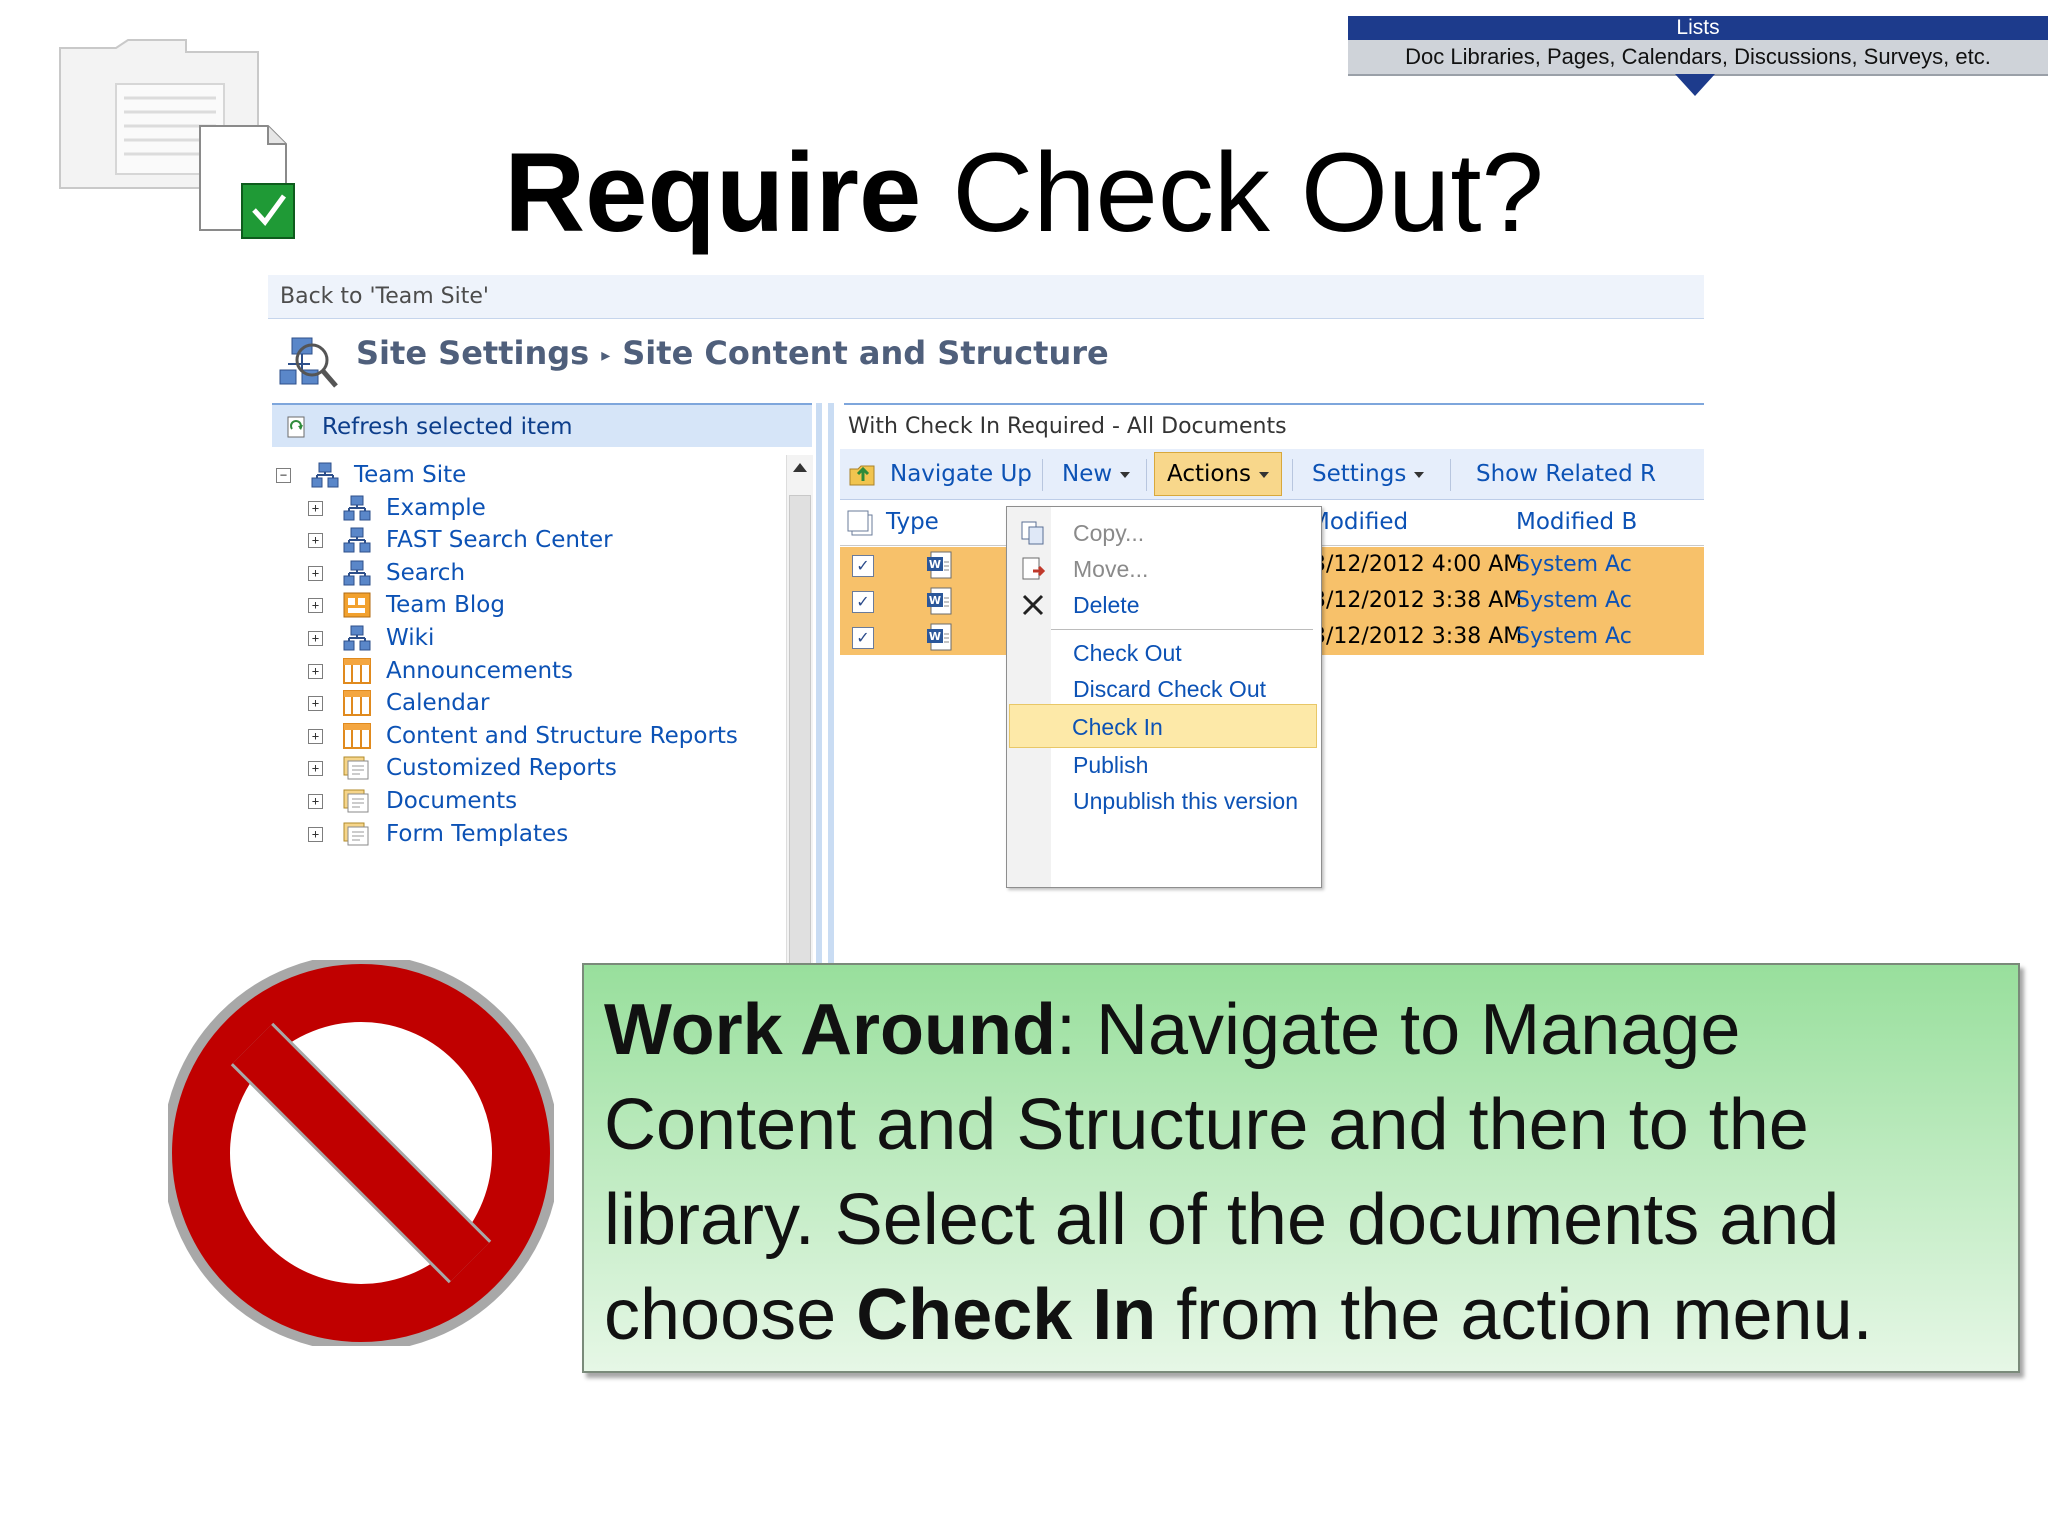 The width and height of the screenshot is (2048, 1536). Describe the element at coordinates (1006, 1315) in the screenshot. I see `callout-check-in: Check In` at that location.